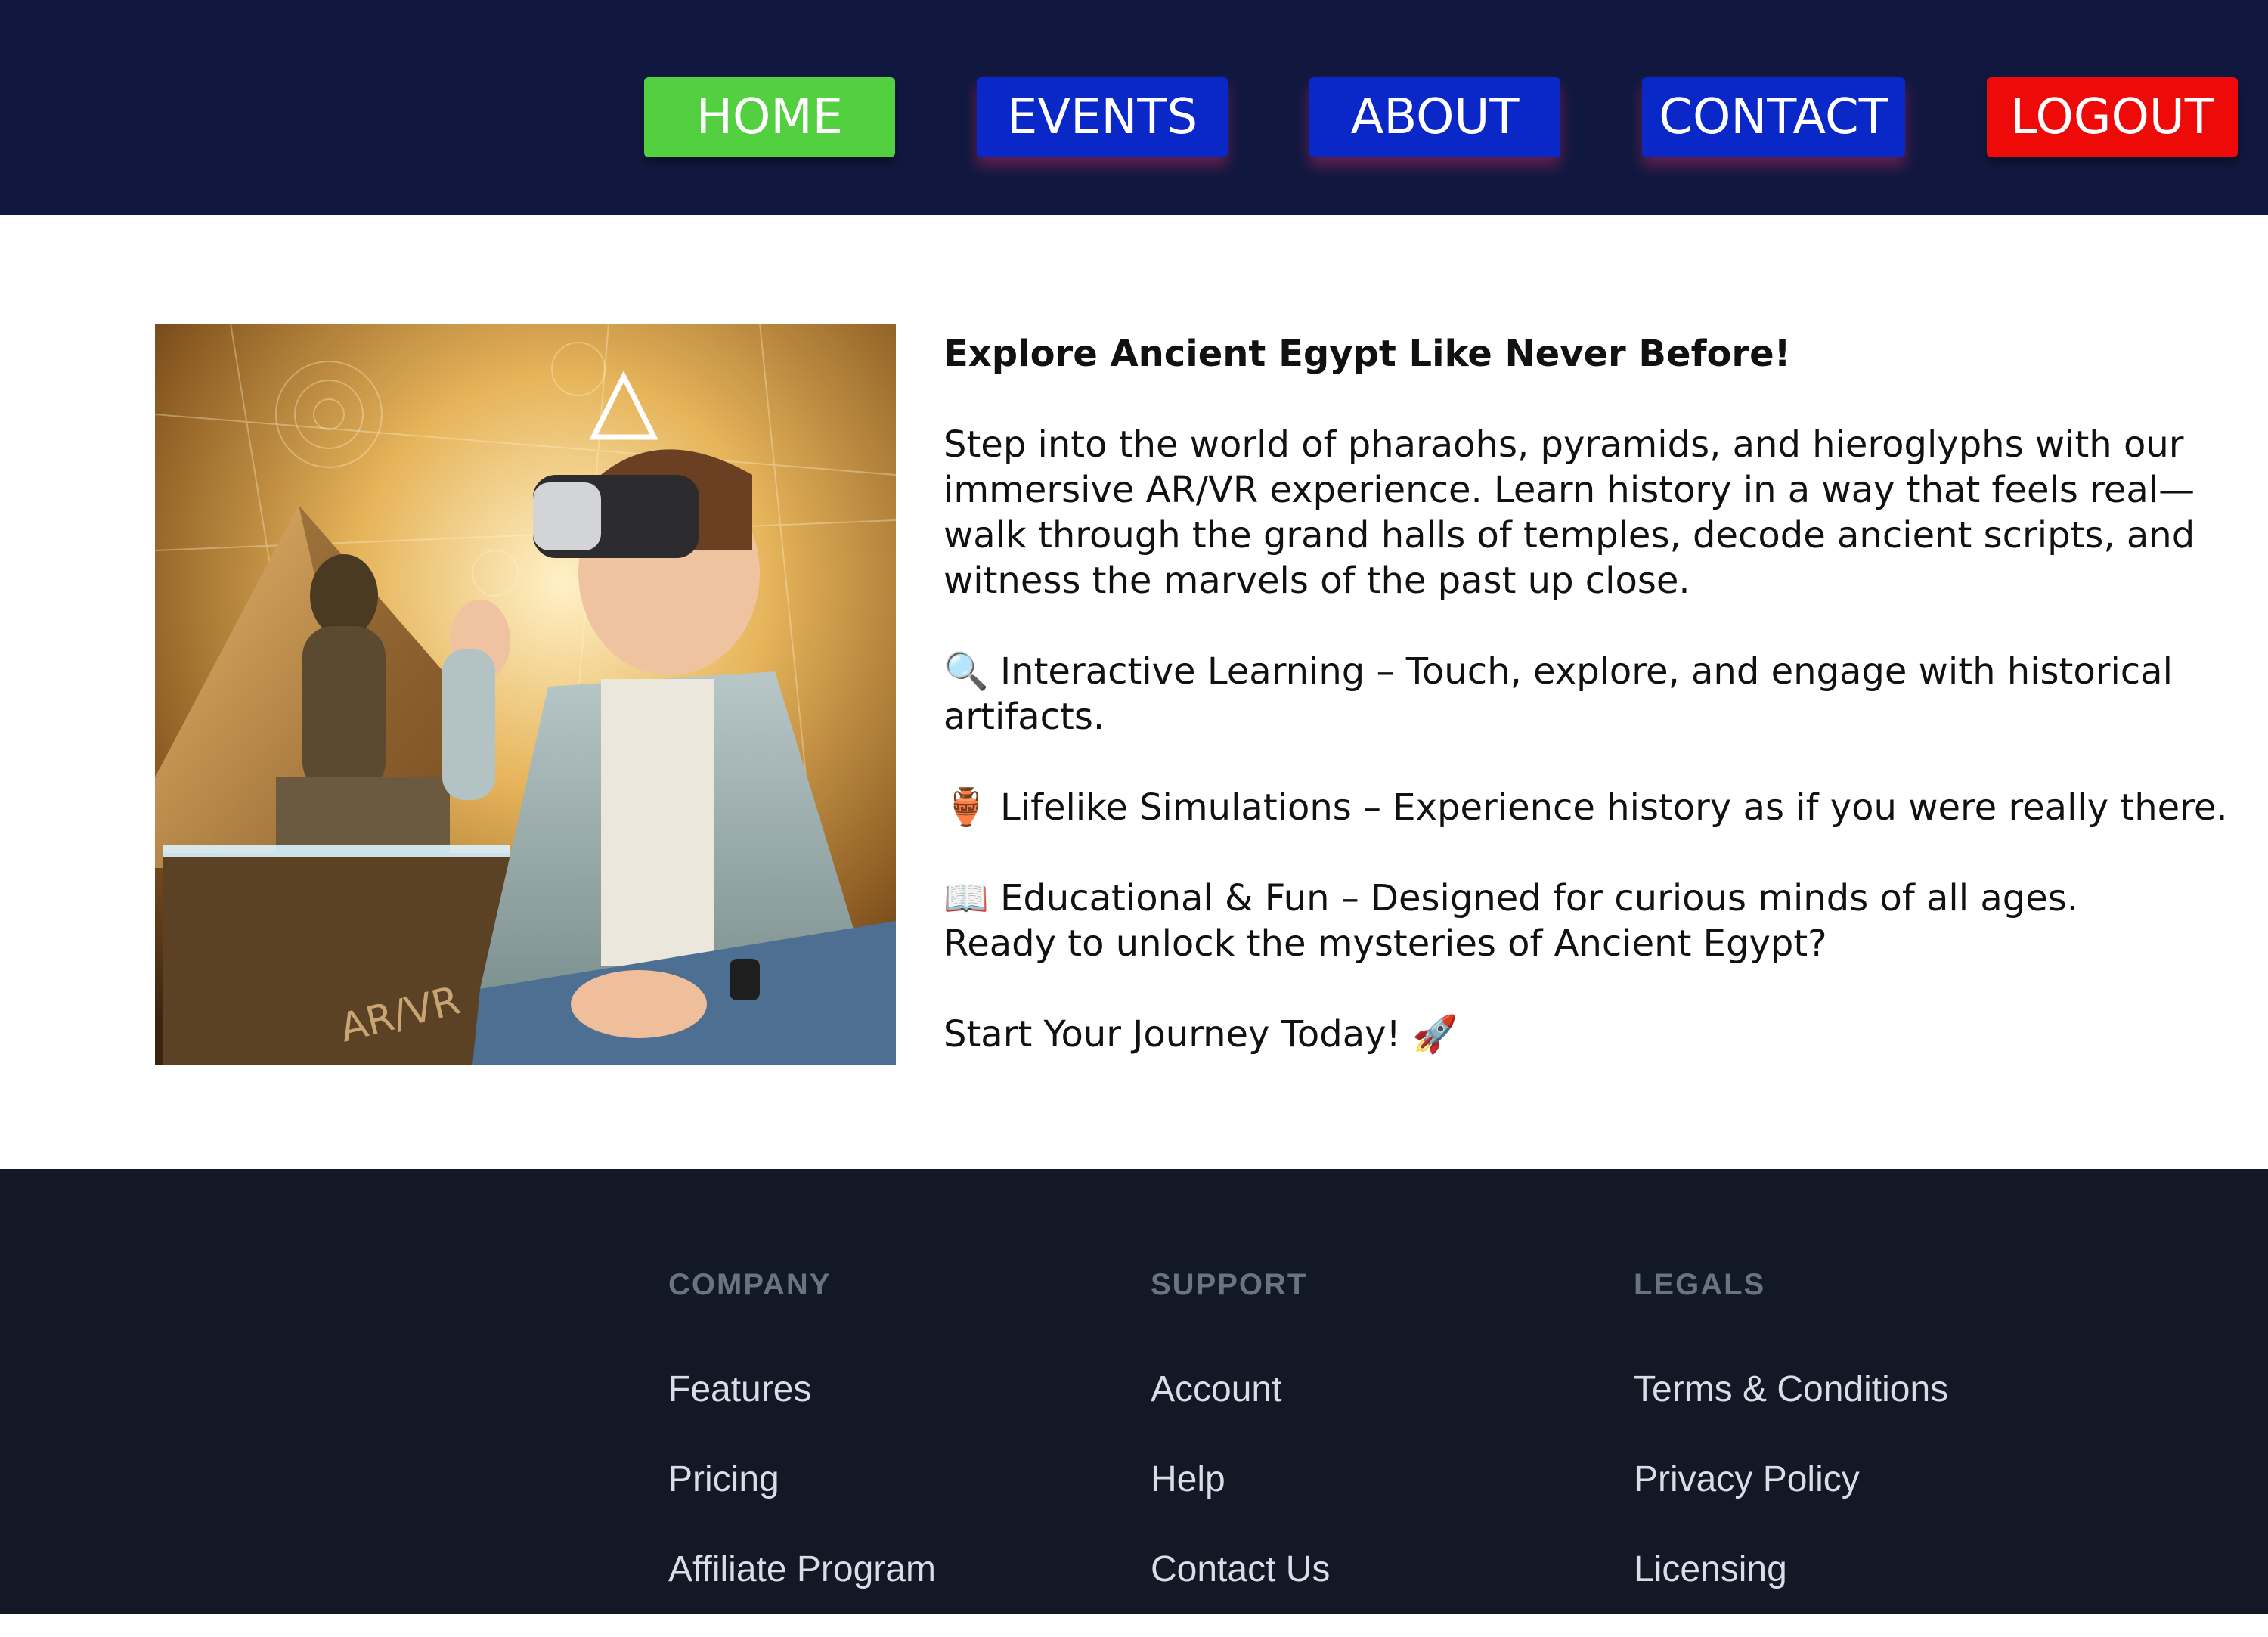  Describe the element at coordinates (880, 1412) in the screenshot. I see `footer-link-features: Features` at that location.